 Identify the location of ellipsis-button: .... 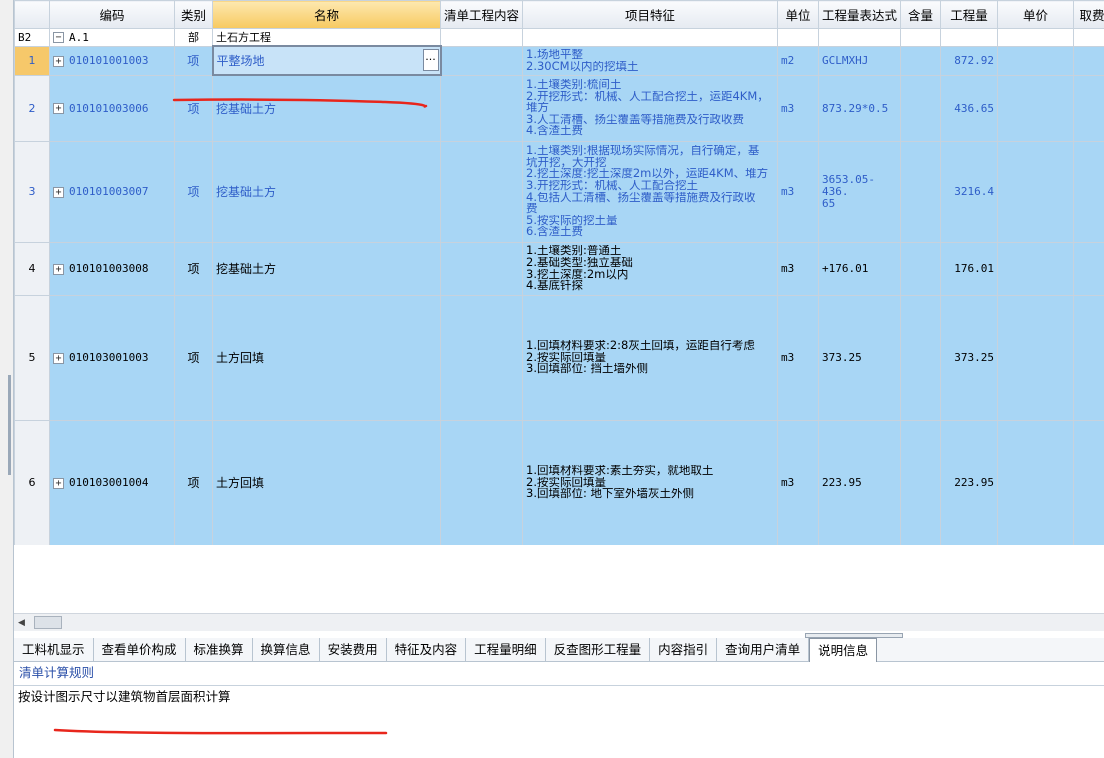
(430, 60).